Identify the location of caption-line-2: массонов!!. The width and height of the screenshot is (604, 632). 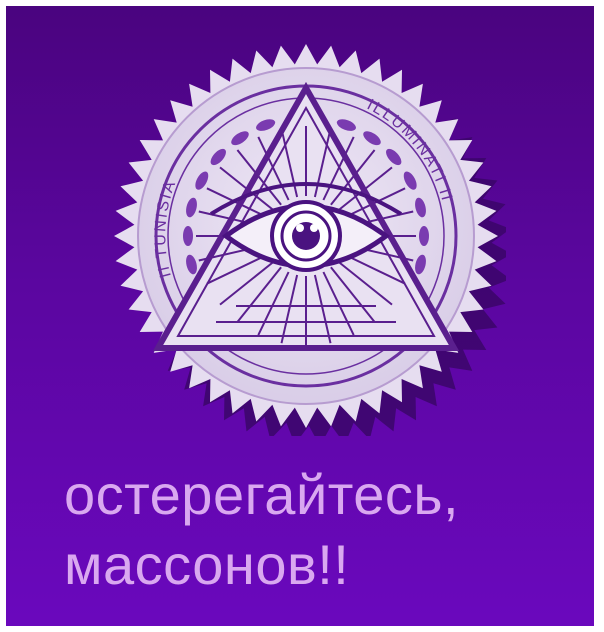
(207, 564).